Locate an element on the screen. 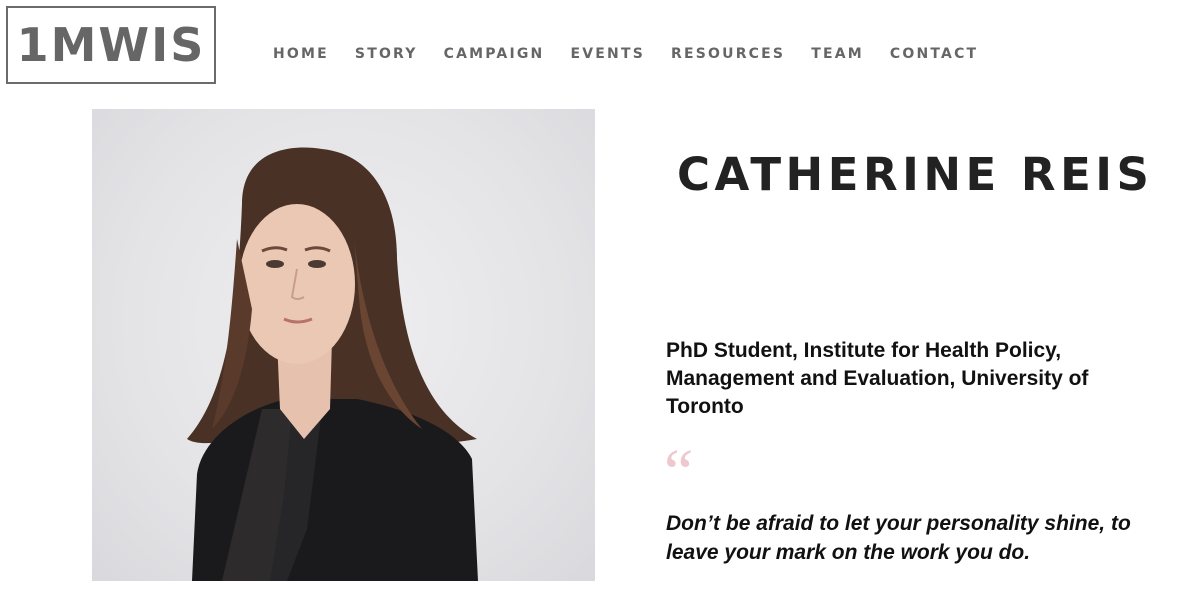 This screenshot has height=595, width=1200. logo-link: 1MWIS is located at coordinates (111, 45).